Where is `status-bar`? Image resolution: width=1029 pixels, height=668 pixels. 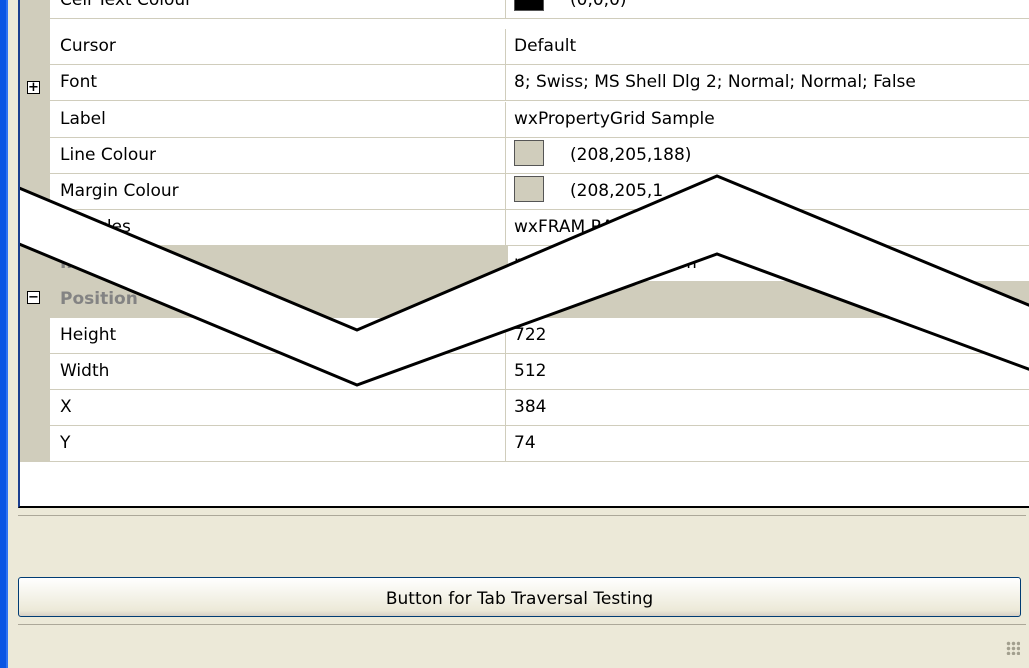 status-bar is located at coordinates (522, 642).